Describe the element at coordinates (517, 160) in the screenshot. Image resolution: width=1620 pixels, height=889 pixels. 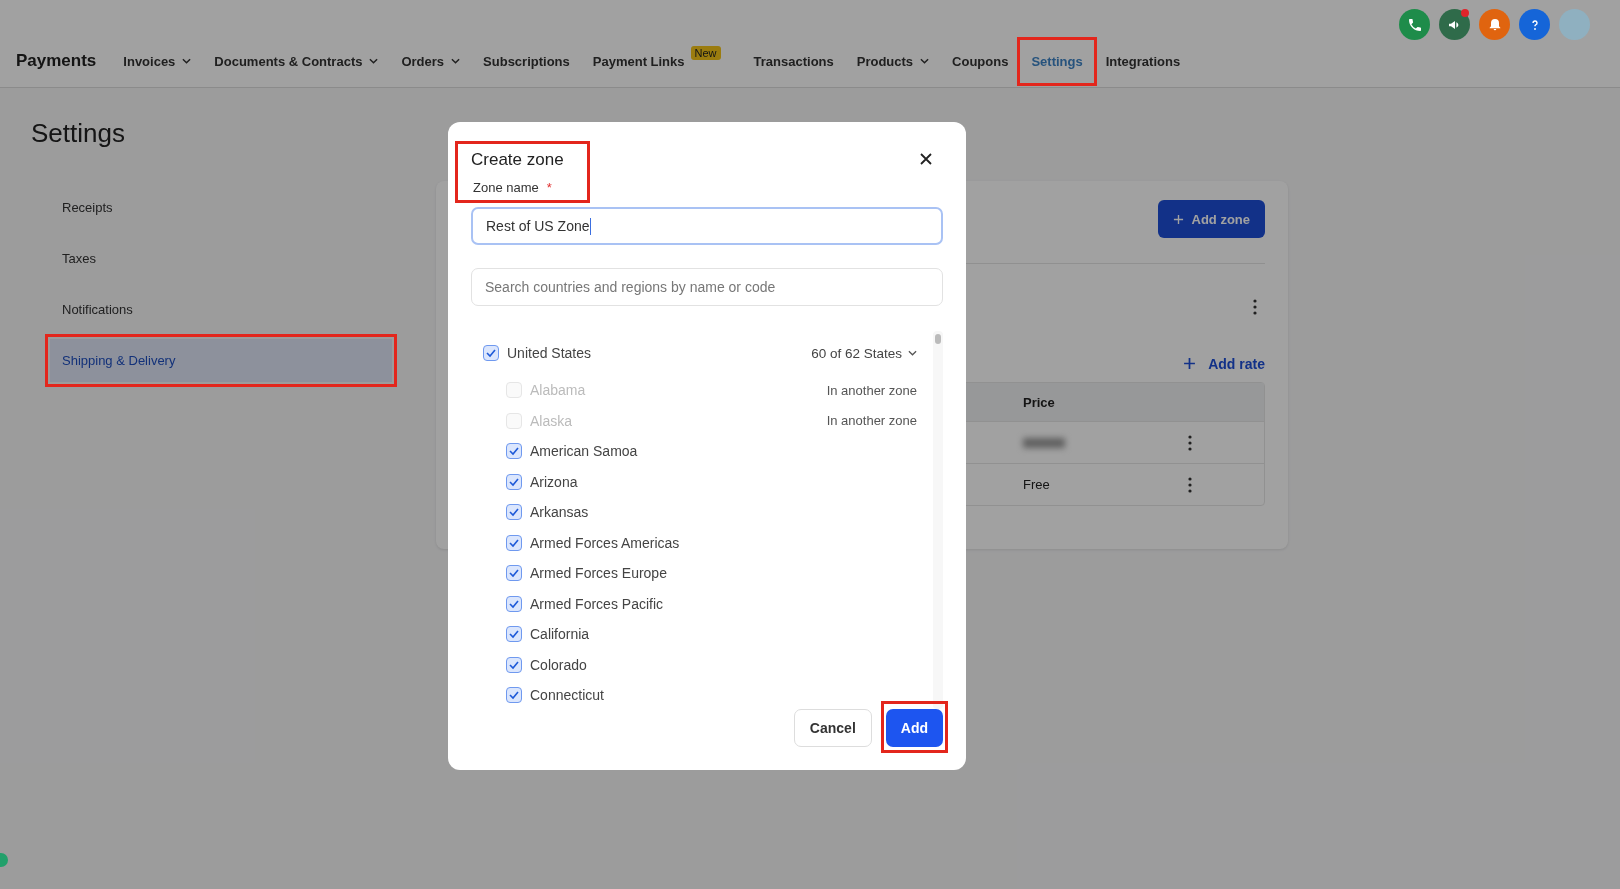
I see `dialog-title: Create zone` at that location.